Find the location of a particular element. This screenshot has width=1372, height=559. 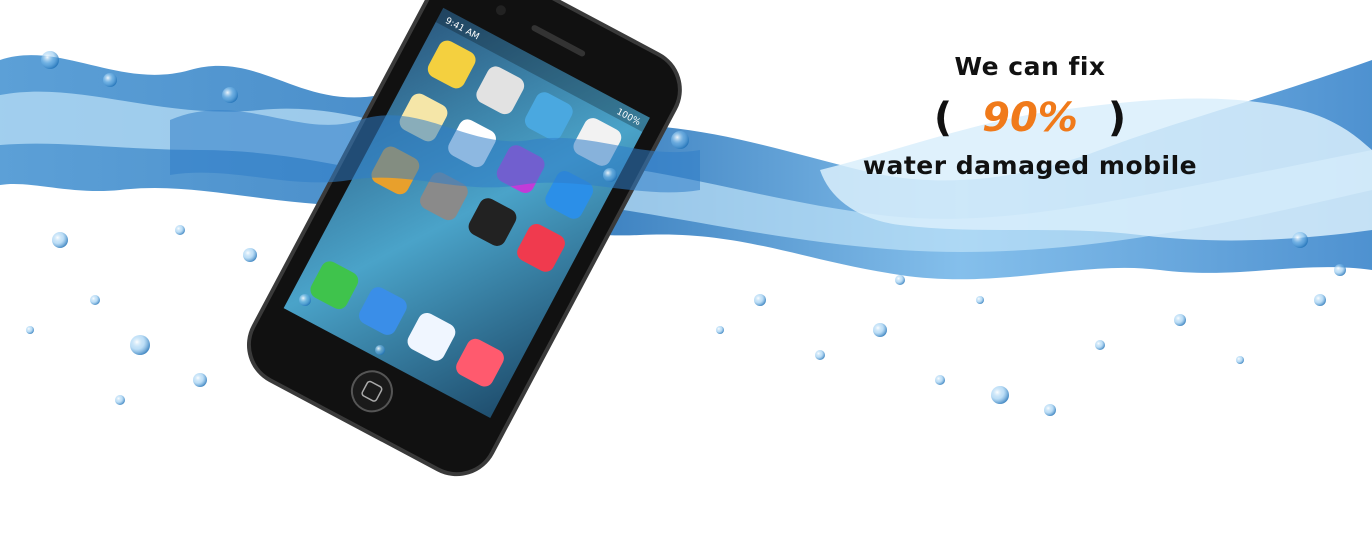

paren-open: ( is located at coordinates (943, 118).